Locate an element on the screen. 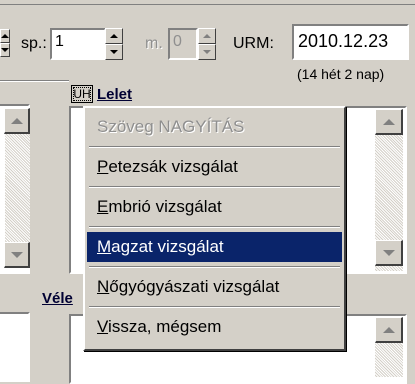 Image resolution: width=415 pixels, height=384 pixels. menu-item-label: etezsák vizsgálat is located at coordinates (173, 166).